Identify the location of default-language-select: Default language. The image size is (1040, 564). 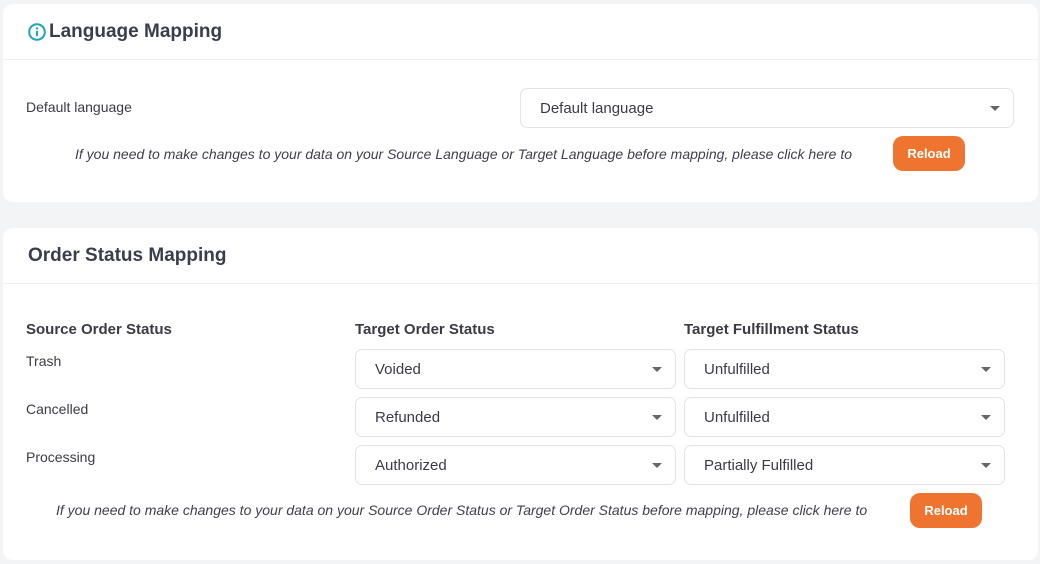
(767, 108).